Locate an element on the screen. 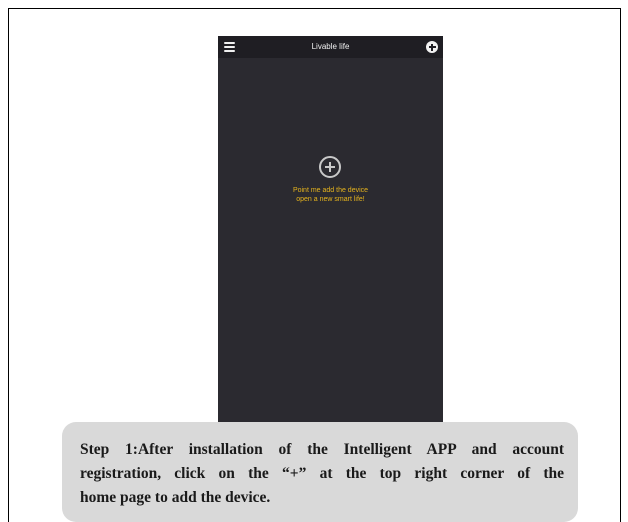  add-device-icon is located at coordinates (330, 167).